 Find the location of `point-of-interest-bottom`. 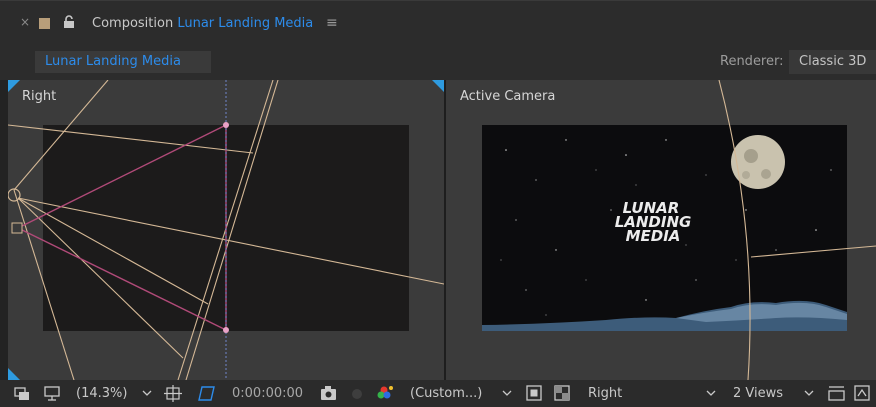

point-of-interest-bottom is located at coordinates (226, 330).